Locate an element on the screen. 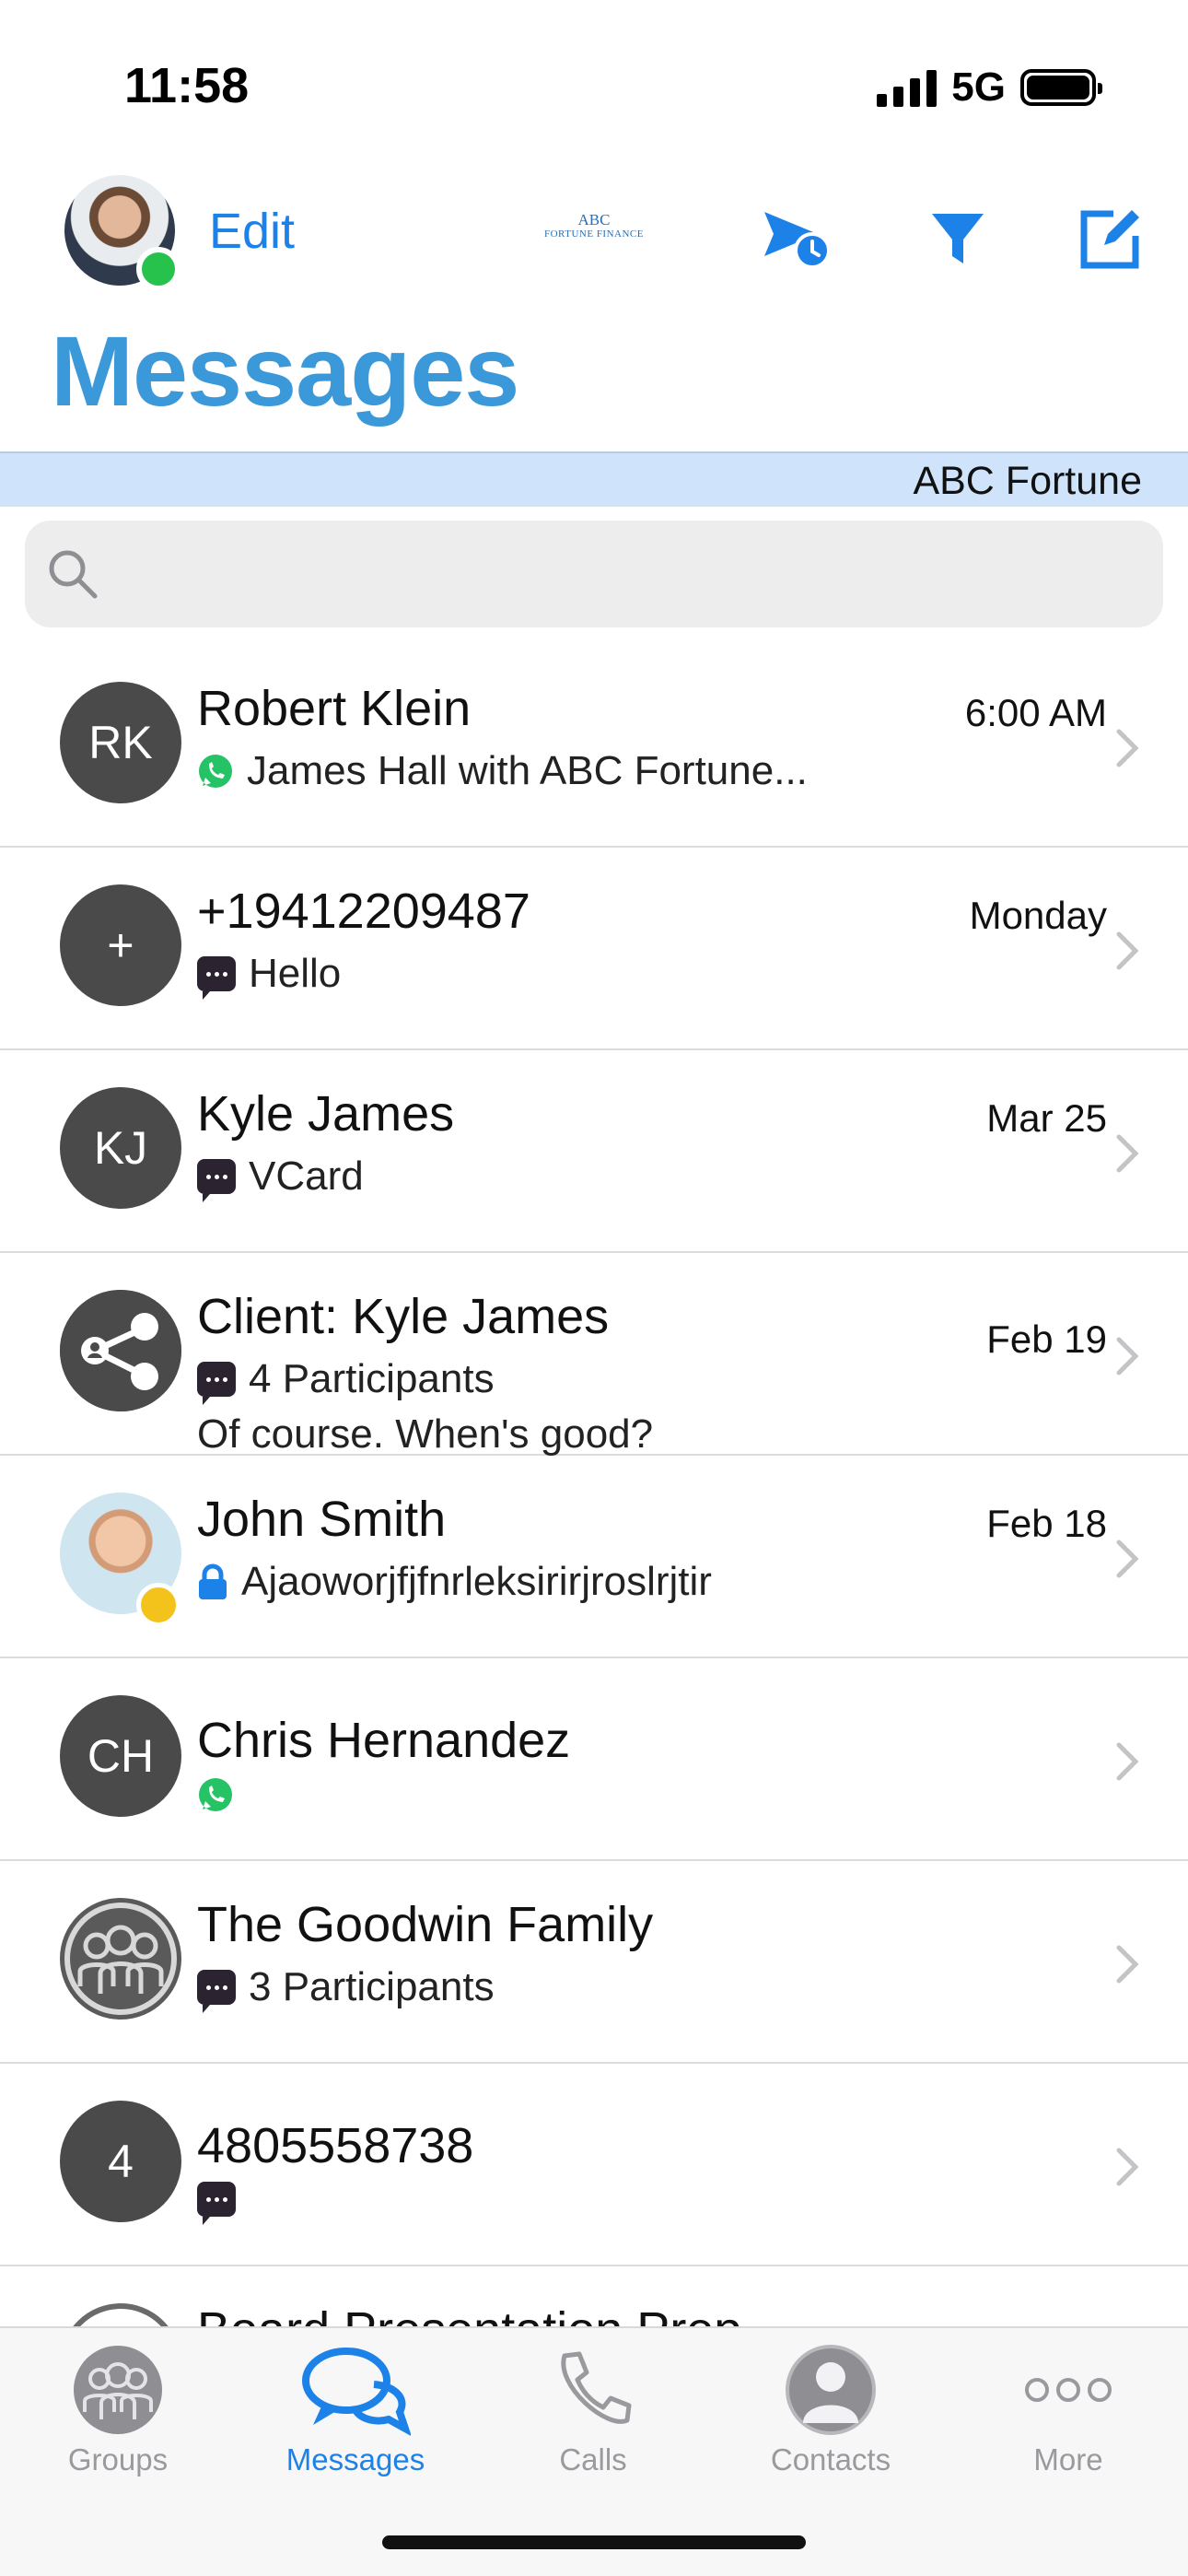 The width and height of the screenshot is (1188, 2576). avatar-initials: RK is located at coordinates (120, 742).